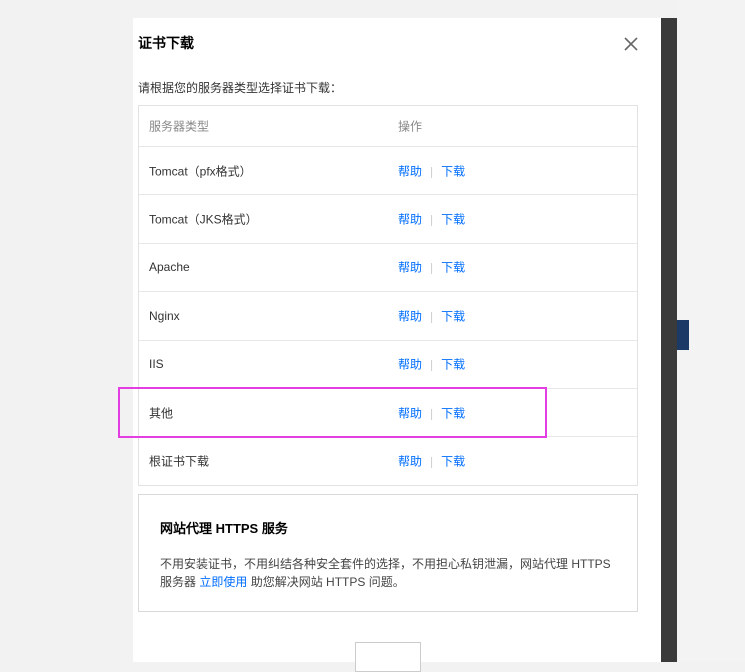 The height and width of the screenshot is (672, 745). What do you see at coordinates (223, 582) in the screenshot?
I see `use-now-link: 立即使用` at bounding box center [223, 582].